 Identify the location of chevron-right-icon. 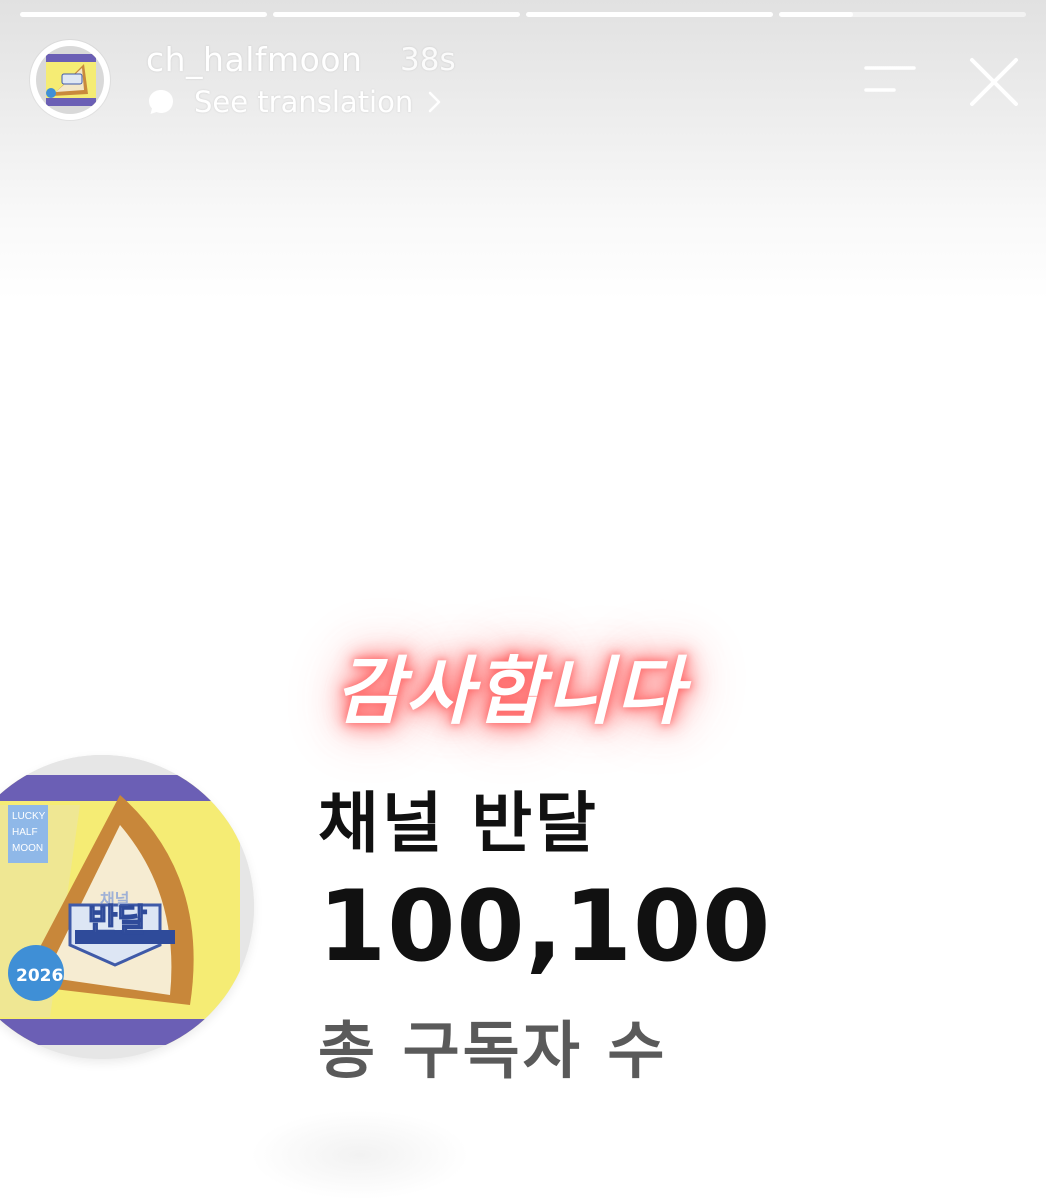
(434, 102).